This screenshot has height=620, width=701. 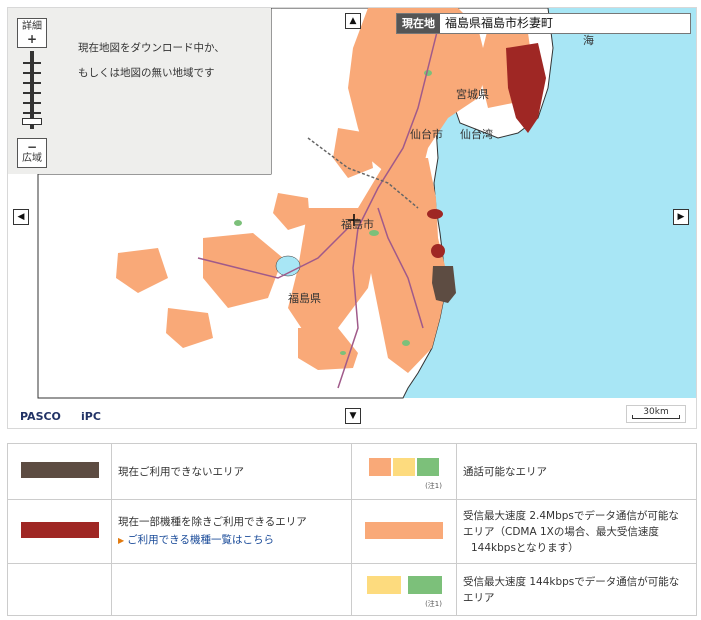 What do you see at coordinates (656, 414) in the screenshot?
I see `scale-bar: 30km` at bounding box center [656, 414].